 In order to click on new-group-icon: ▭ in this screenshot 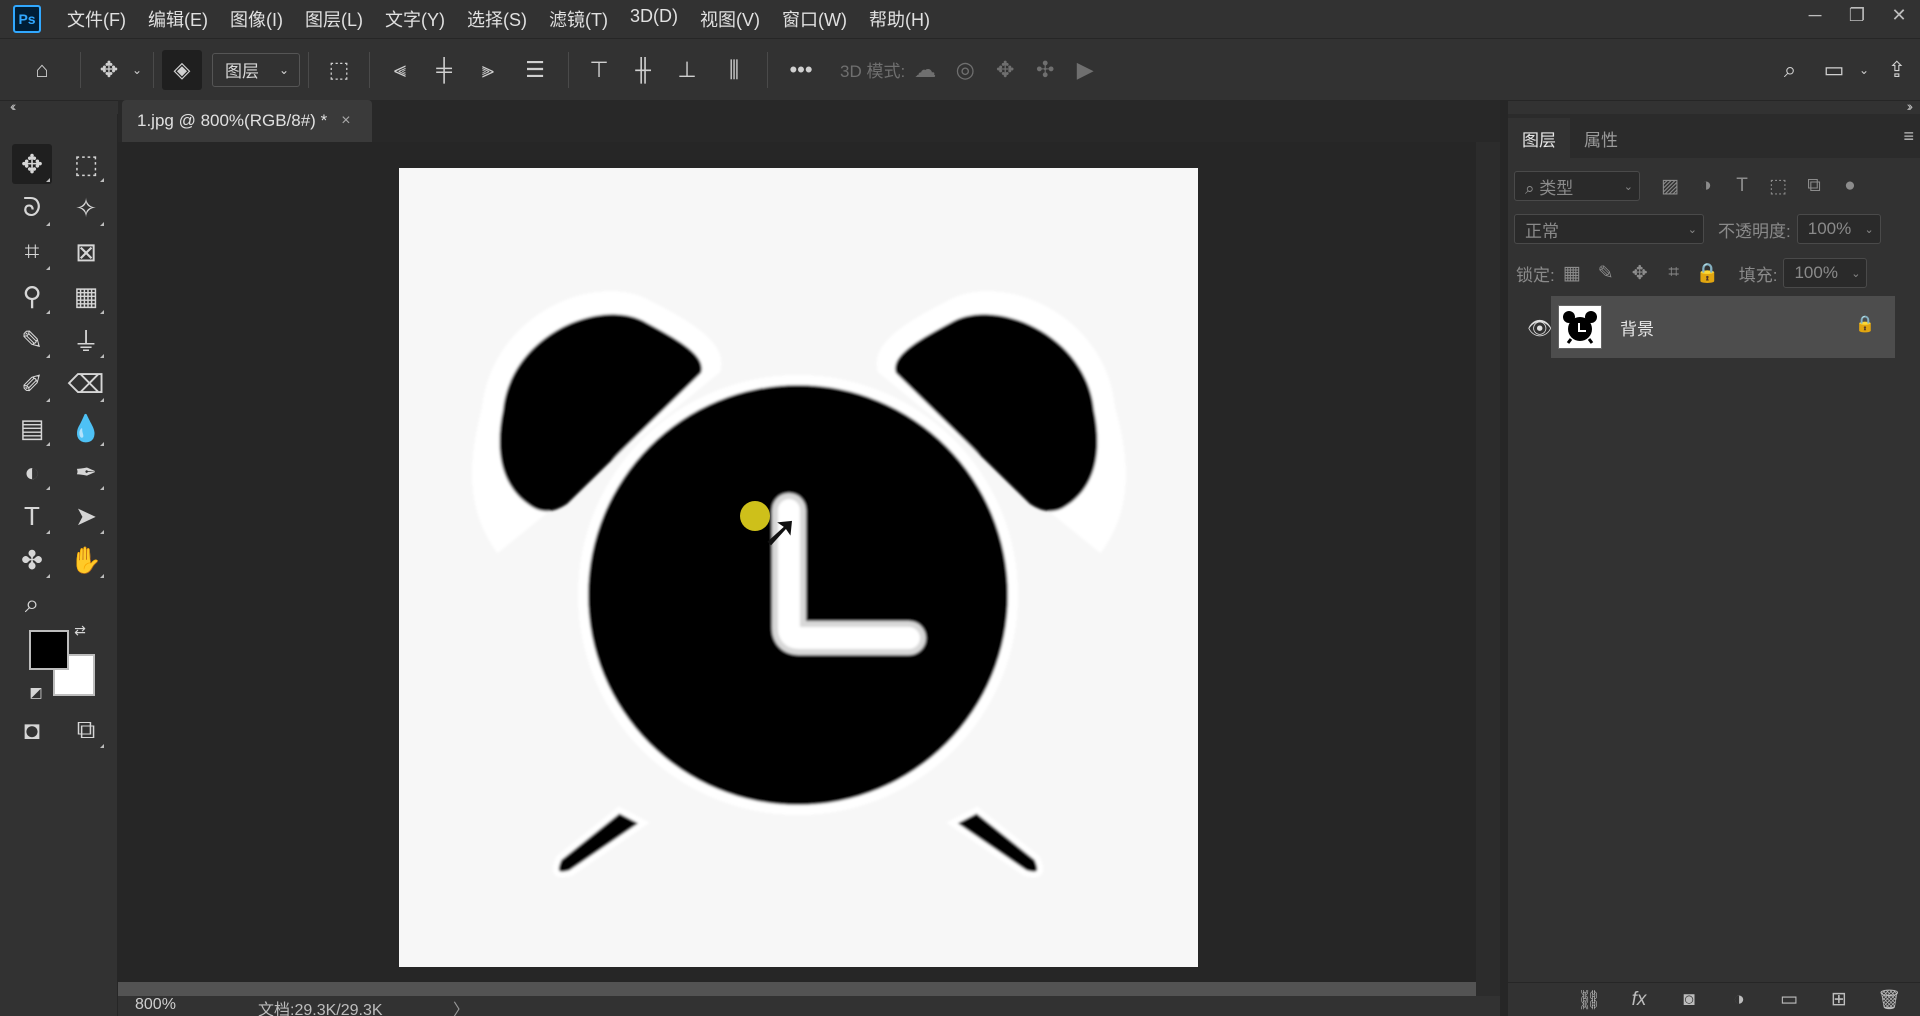, I will do `click(1789, 999)`.